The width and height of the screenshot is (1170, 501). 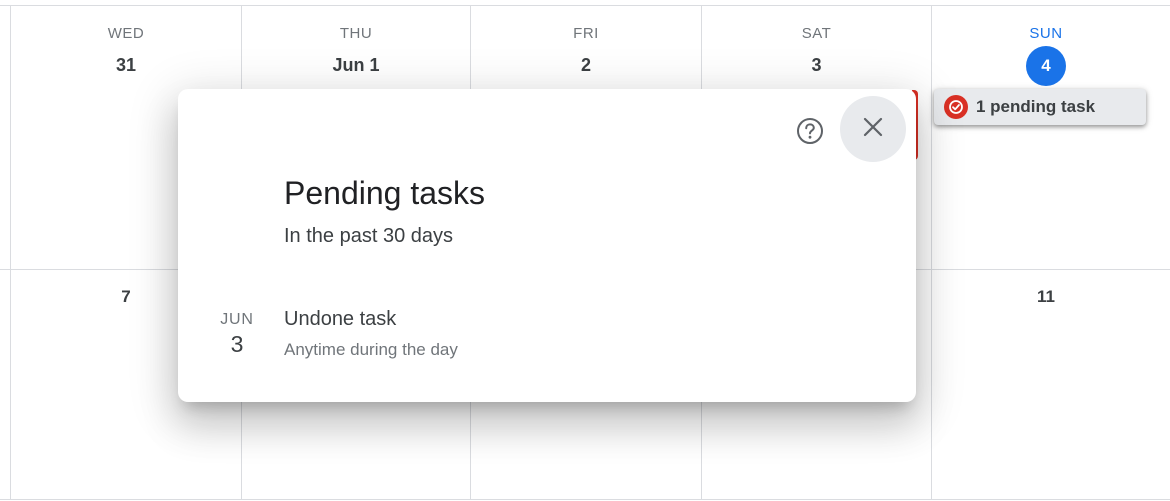 What do you see at coordinates (369, 236) in the screenshot?
I see `dialog-subtitle: In the past 30 days` at bounding box center [369, 236].